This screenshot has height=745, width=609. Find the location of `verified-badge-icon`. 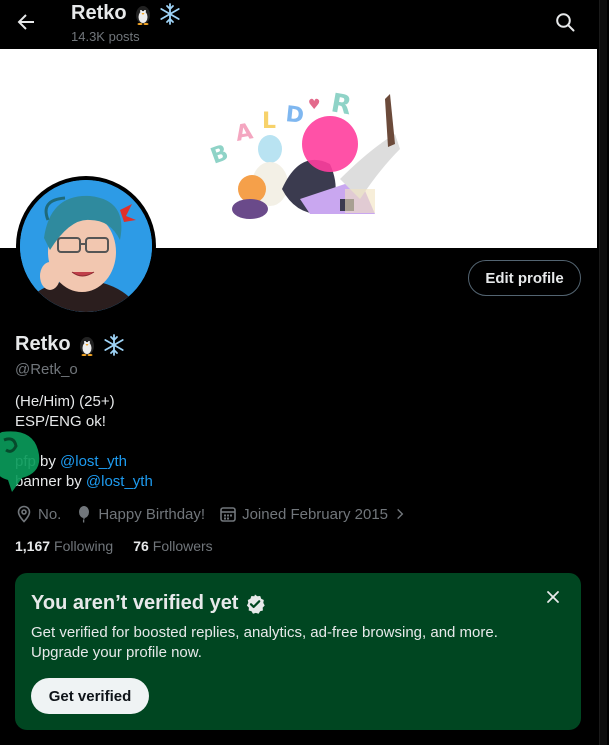

verified-badge-icon is located at coordinates (256, 604).